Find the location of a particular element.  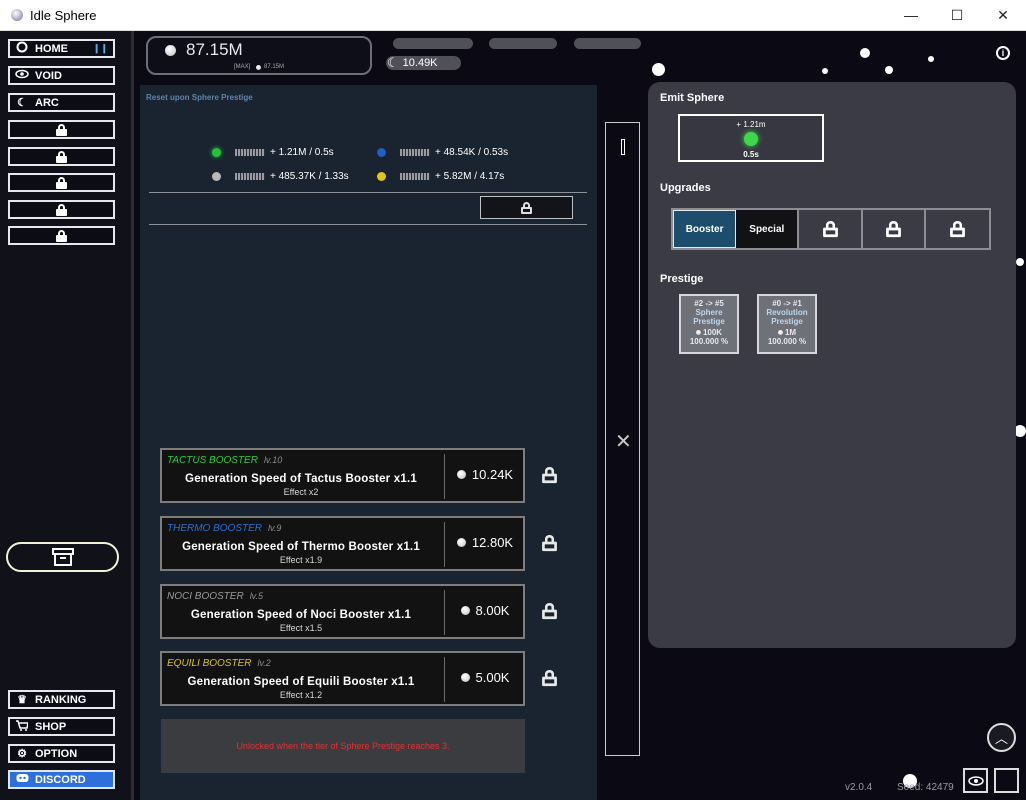

booster-title: EQUILI BOOSTER lv.2 is located at coordinates (219, 663).